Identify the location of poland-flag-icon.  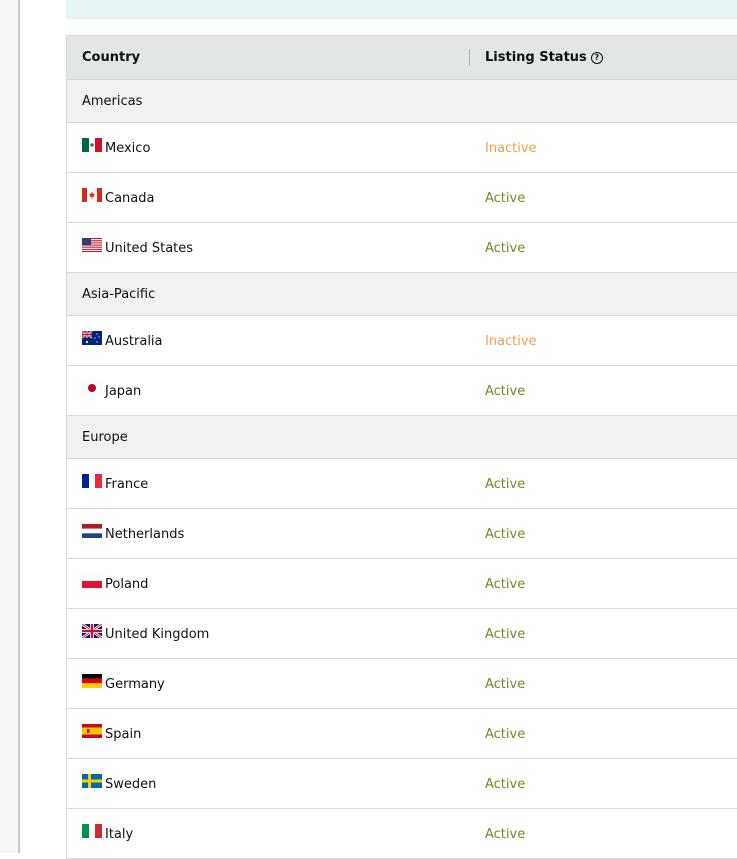
(92, 581).